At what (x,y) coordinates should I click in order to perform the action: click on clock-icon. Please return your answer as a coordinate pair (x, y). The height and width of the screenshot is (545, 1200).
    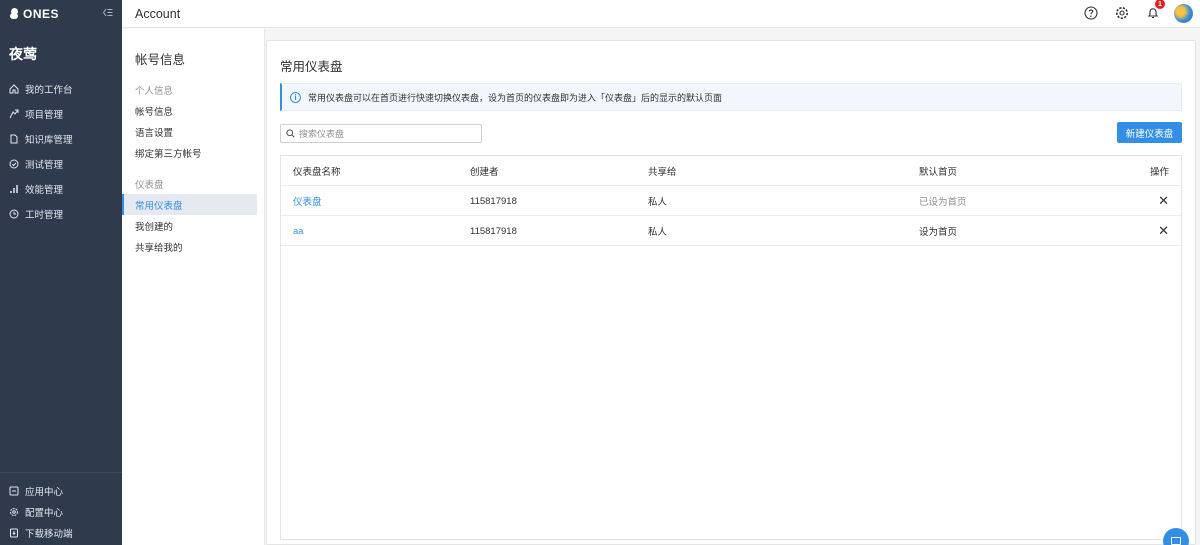
    Looking at the image, I should click on (14, 214).